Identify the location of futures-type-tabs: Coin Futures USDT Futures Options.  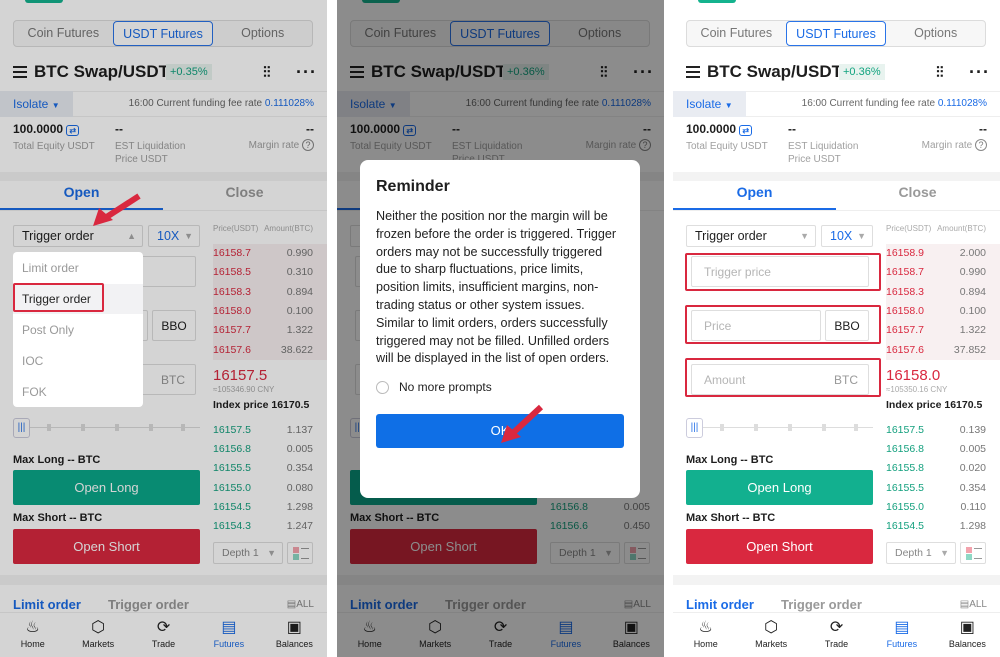
(836, 33).